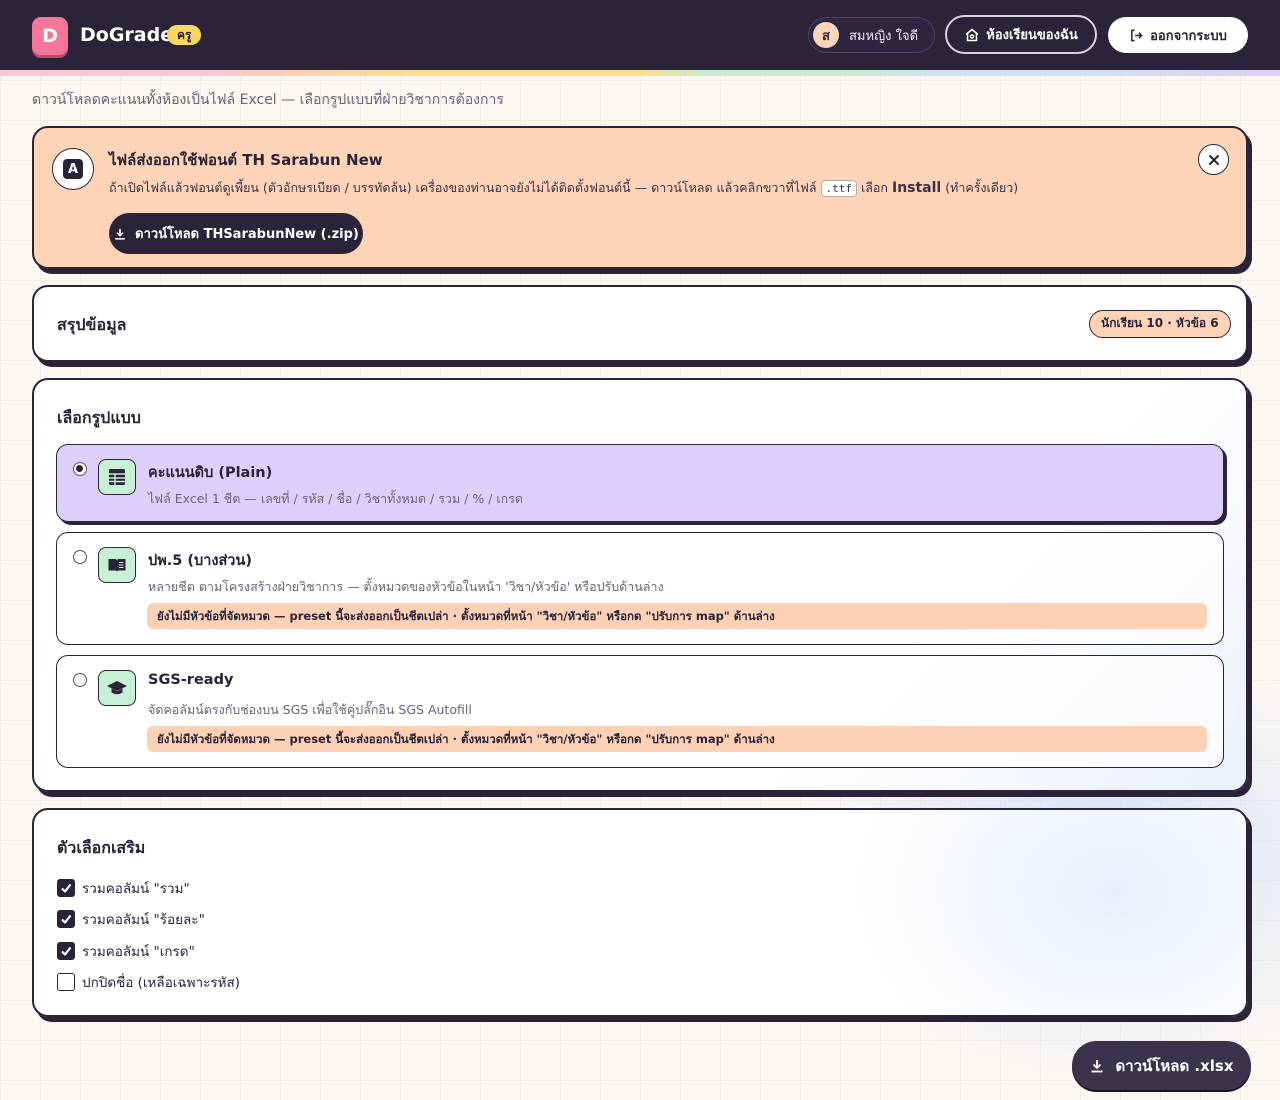 This screenshot has width=1280, height=1100. Describe the element at coordinates (838, 188) in the screenshot. I see `ttf-code: .ttf` at that location.